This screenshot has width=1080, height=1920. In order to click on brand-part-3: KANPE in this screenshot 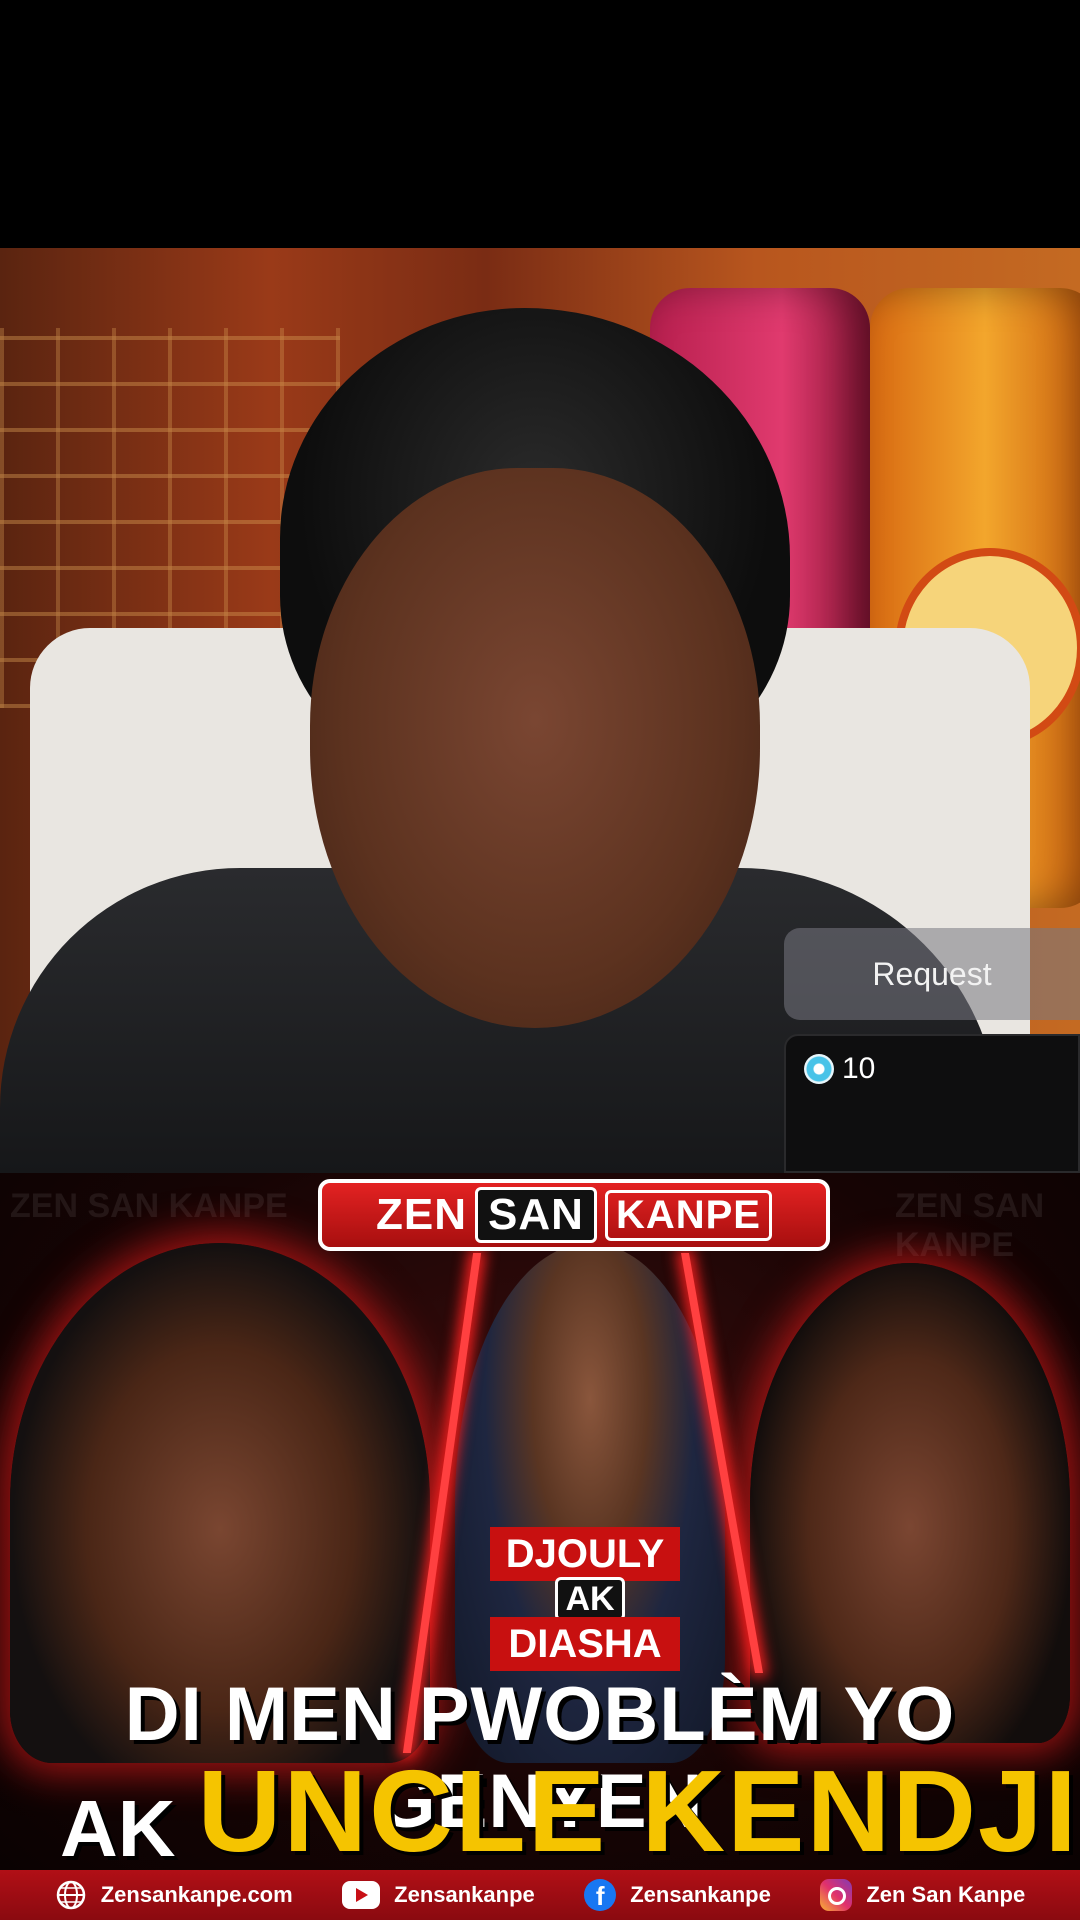, I will do `click(688, 1215)`.